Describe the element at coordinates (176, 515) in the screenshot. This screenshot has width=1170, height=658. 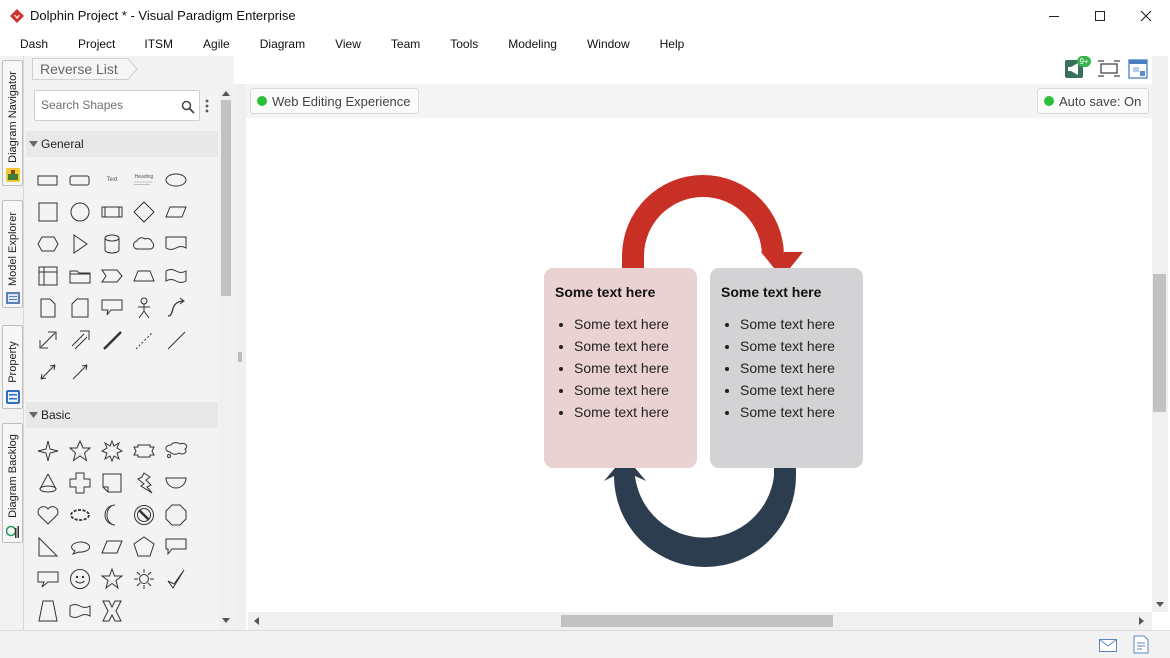
I see `octagon-shape-icon` at that location.